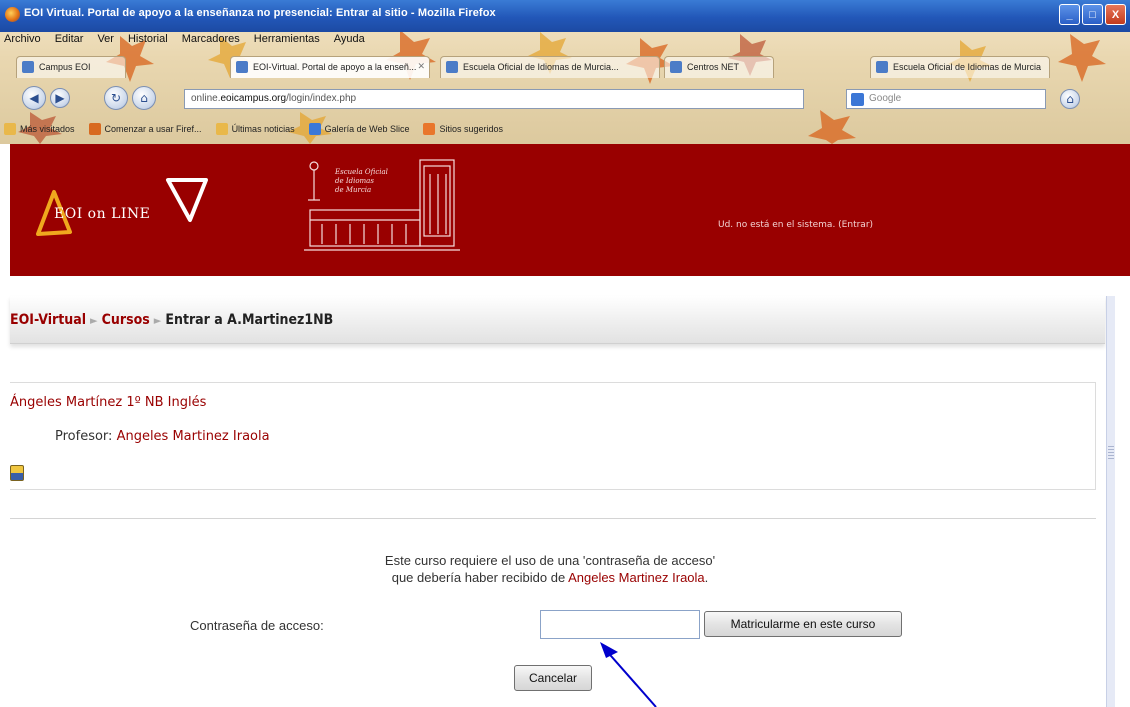 This screenshot has width=1130, height=707. I want to click on tab-centros-net: Centros NET, so click(719, 67).